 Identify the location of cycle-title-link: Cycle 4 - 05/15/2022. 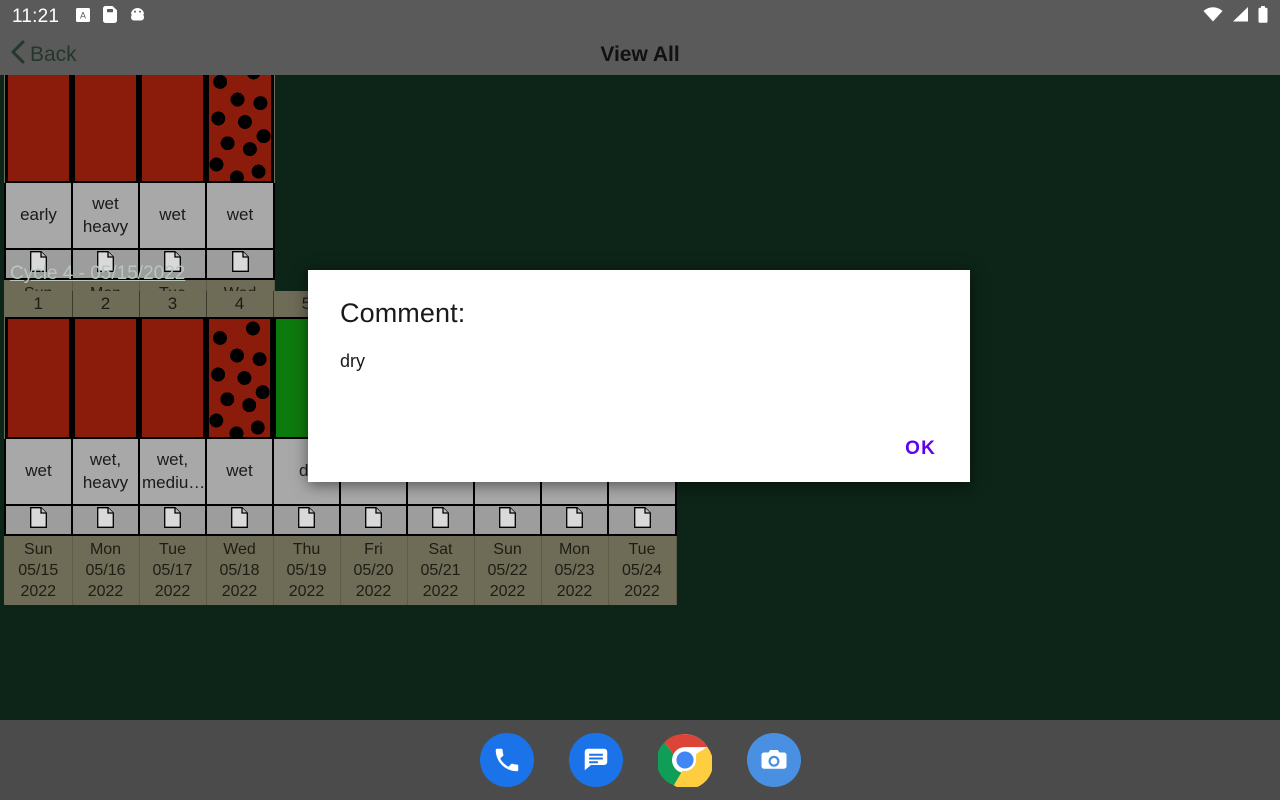
(97, 274).